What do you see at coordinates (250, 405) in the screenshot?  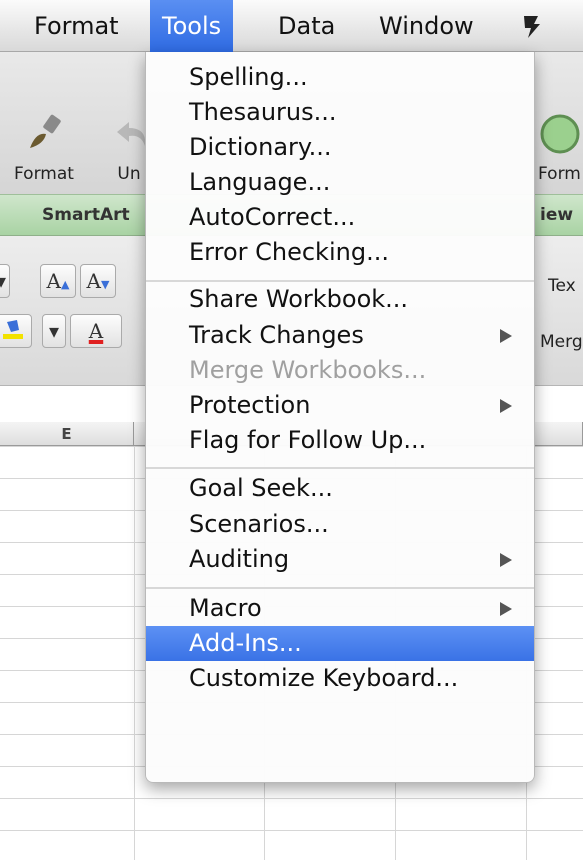 I see `protection-label: Protection` at bounding box center [250, 405].